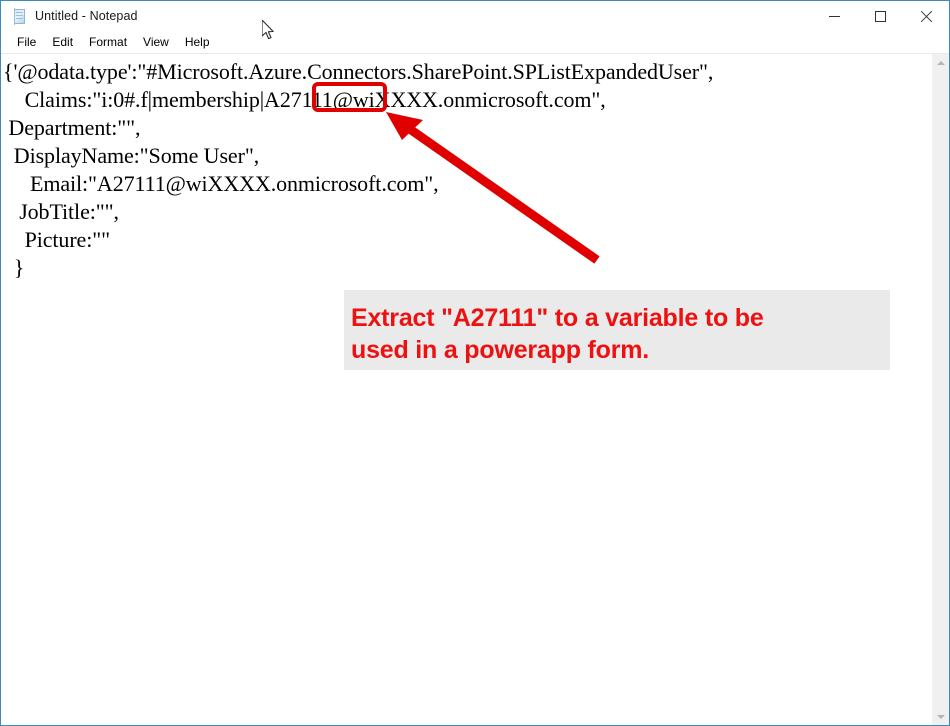 The image size is (950, 726). What do you see at coordinates (221, 183) in the screenshot?
I see `document-line: Email:"A27111@wiXXXX.onmicrosoft.com",` at bounding box center [221, 183].